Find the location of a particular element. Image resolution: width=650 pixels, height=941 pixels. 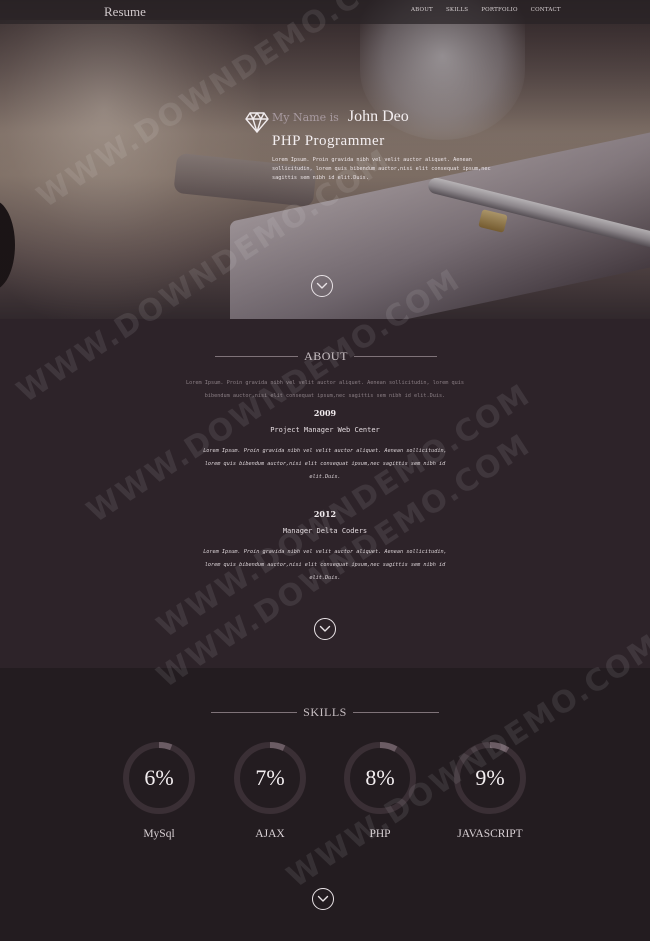

nav-links: ABOUT SKILLS PORTFOLIO CONTACT is located at coordinates (492, 10).